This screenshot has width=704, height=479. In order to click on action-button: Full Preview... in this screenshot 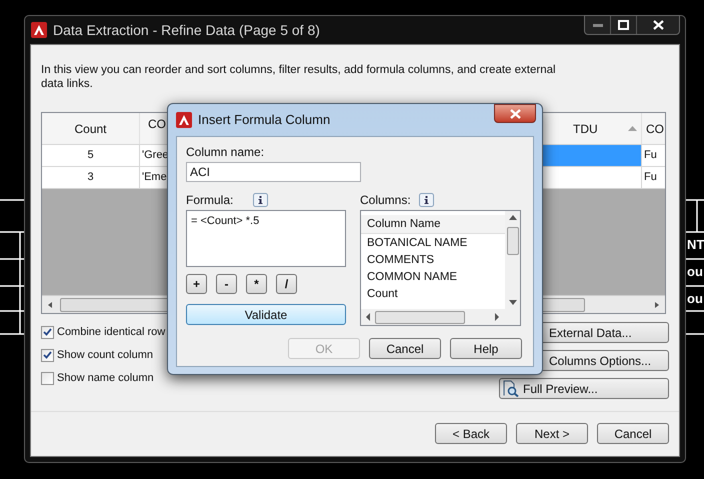, I will do `click(584, 388)`.